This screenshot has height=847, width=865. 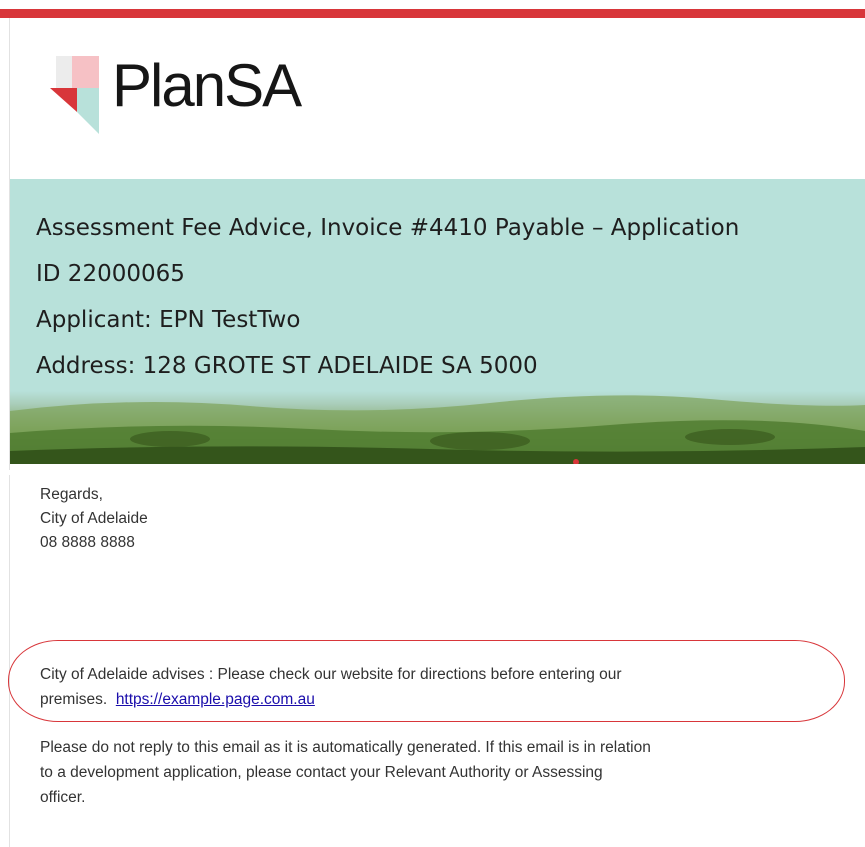 I want to click on regards-text: Regards,, so click(x=71, y=494).